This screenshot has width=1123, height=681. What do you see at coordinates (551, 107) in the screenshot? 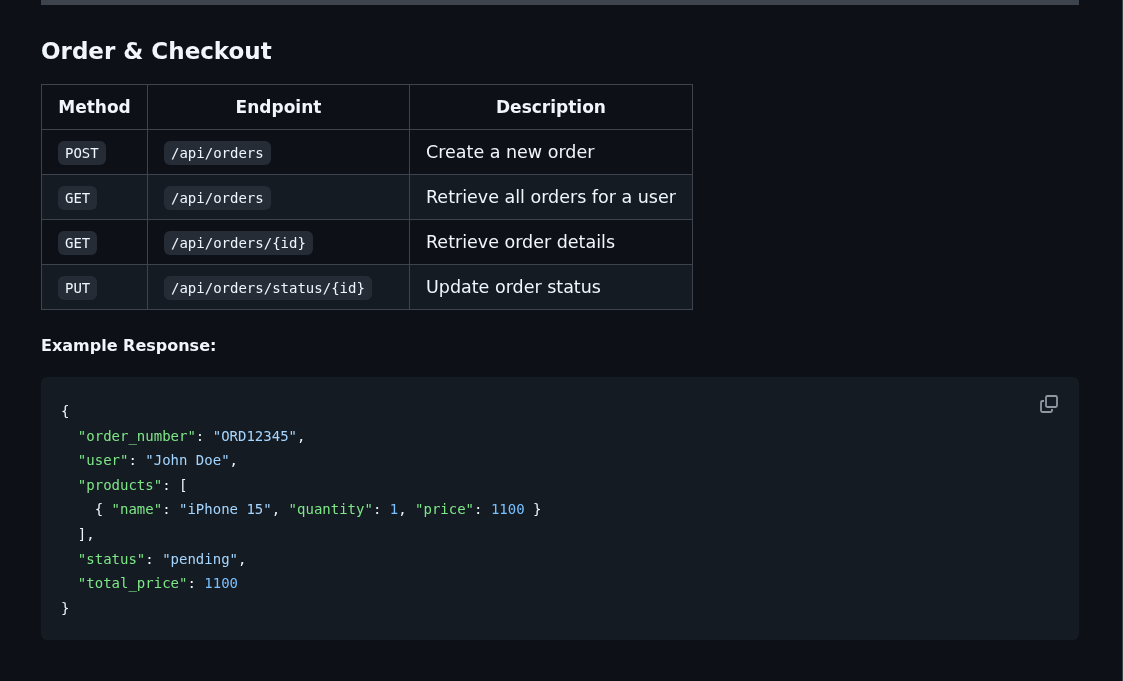
I see `column-header: Description` at bounding box center [551, 107].